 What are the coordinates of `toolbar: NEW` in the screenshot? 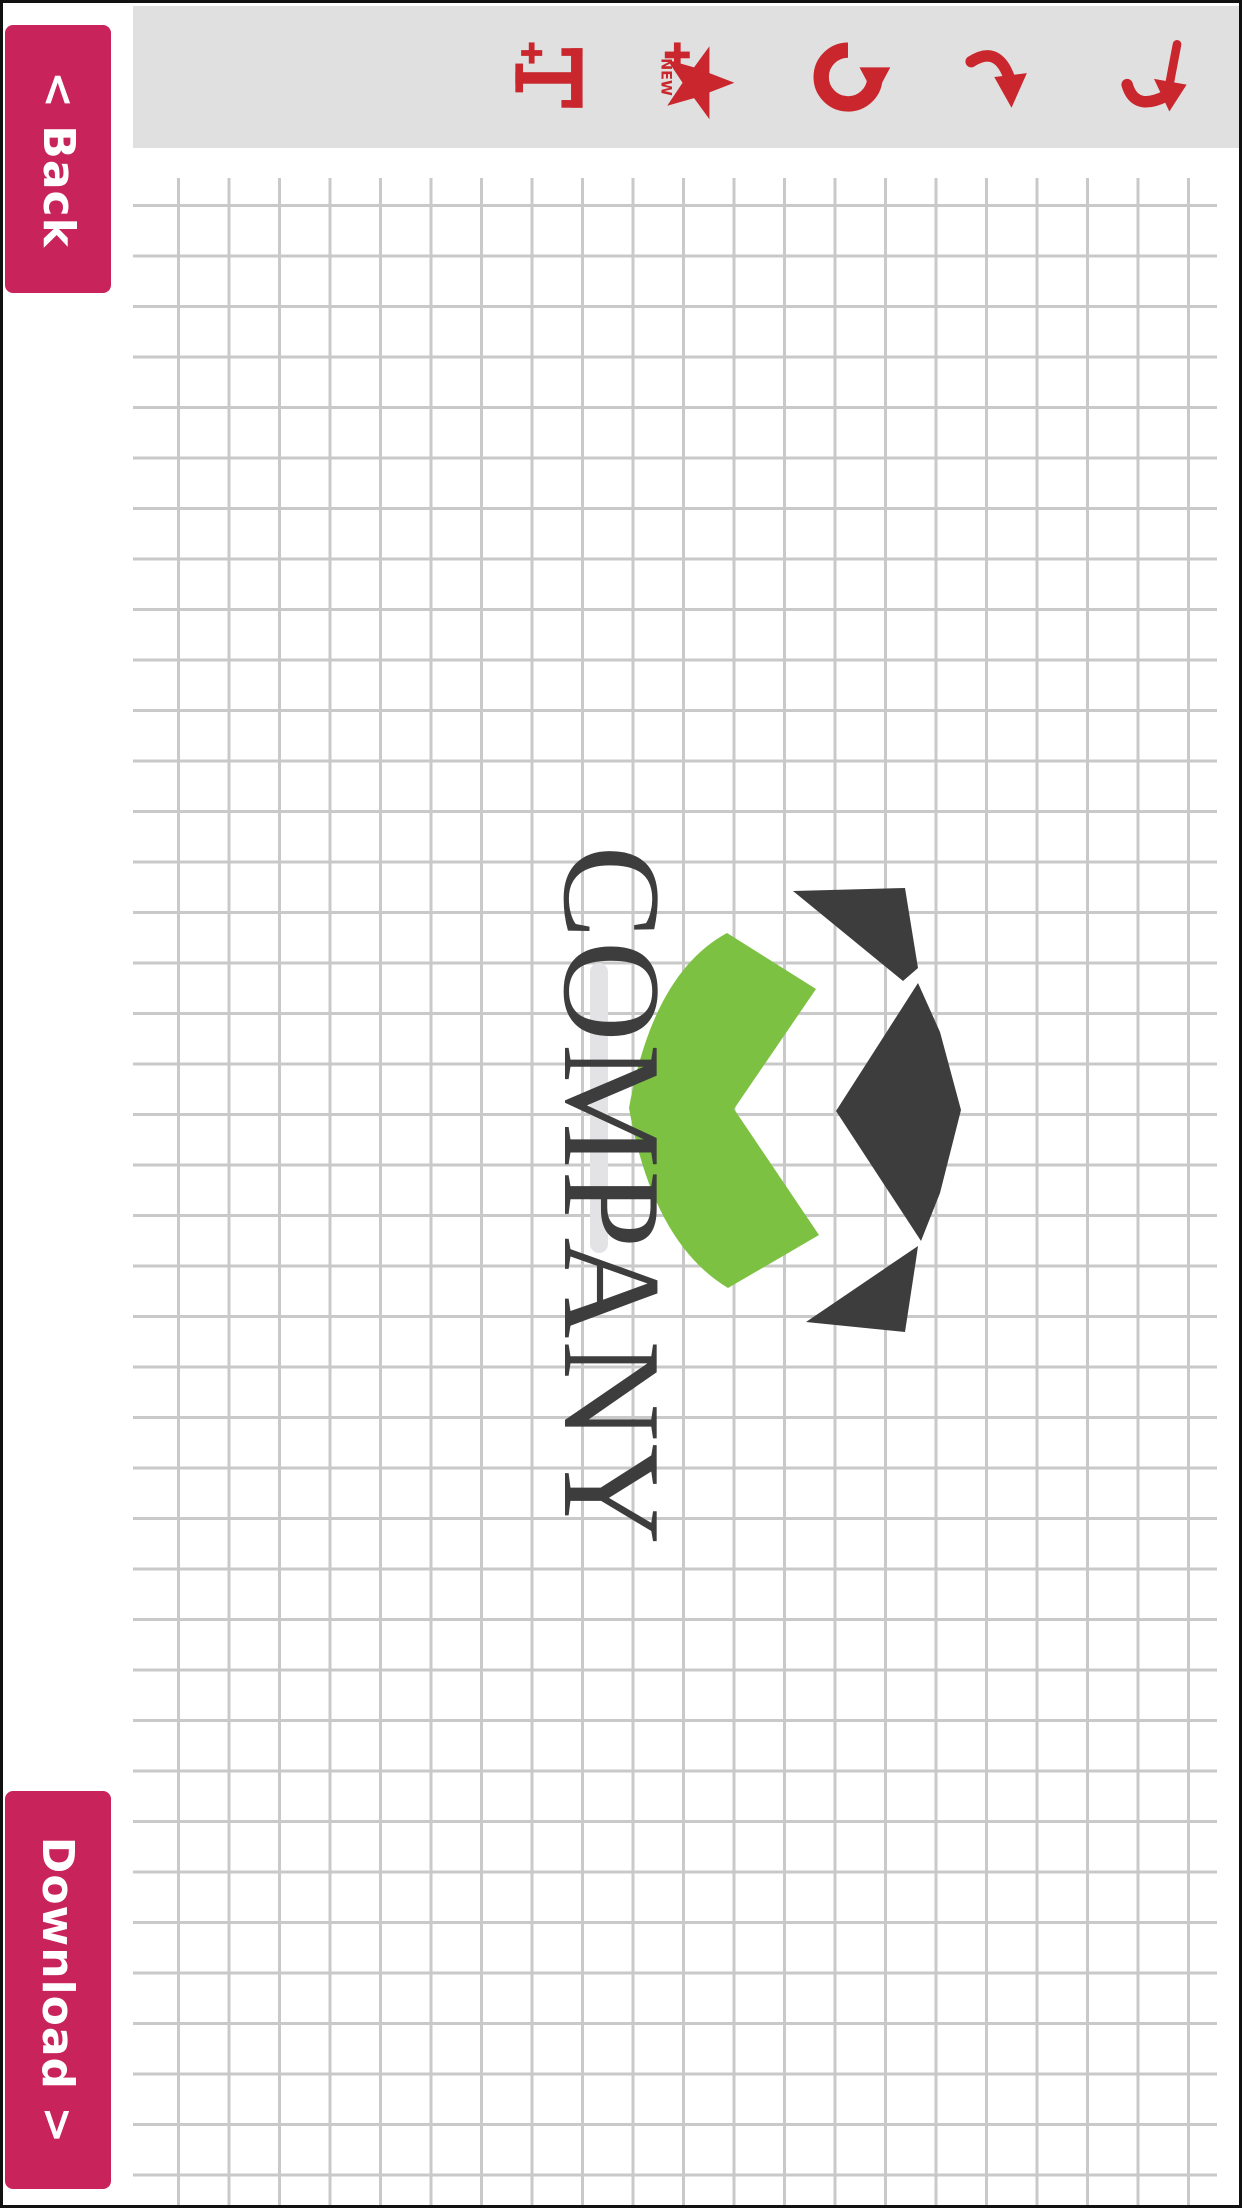 It's located at (686, 77).